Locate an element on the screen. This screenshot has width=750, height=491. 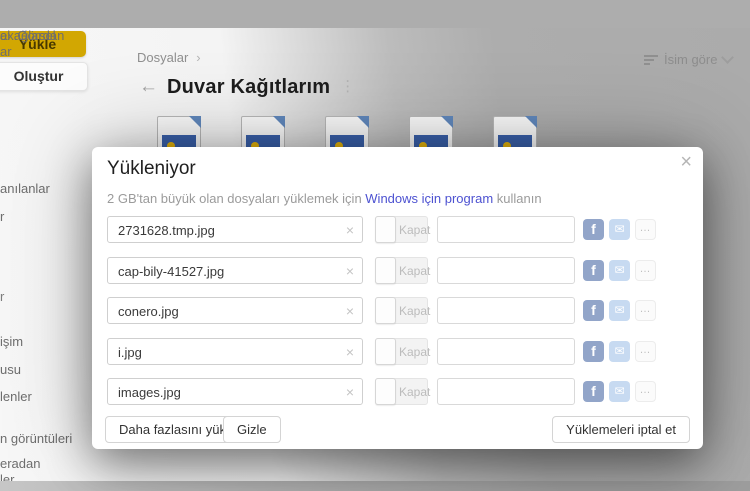
note-suffix: kullanın is located at coordinates (517, 198).